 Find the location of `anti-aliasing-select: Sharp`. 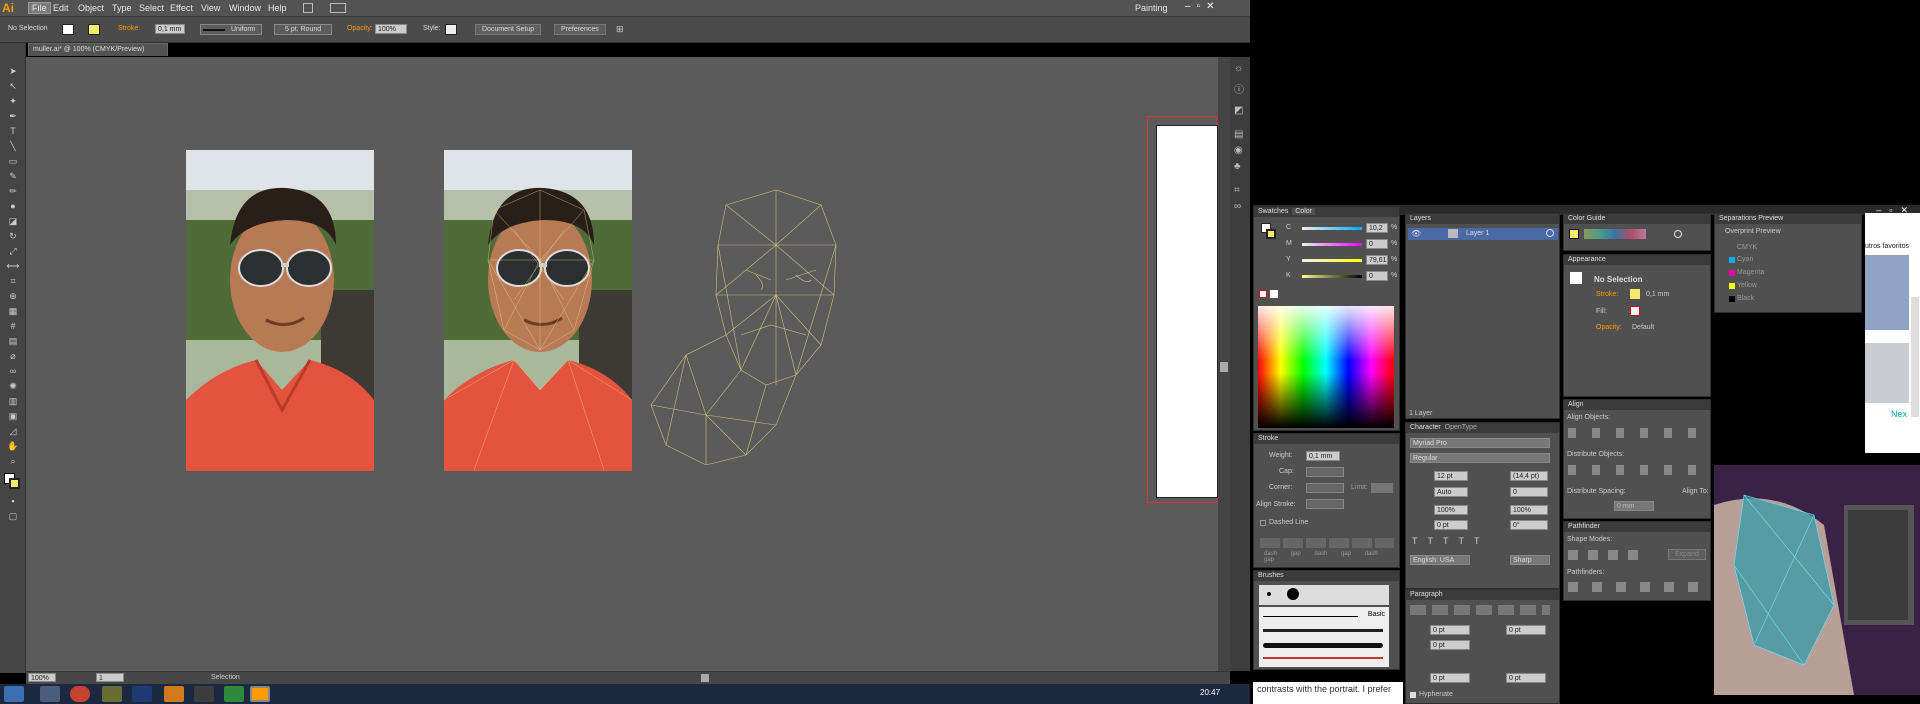

anti-aliasing-select: Sharp is located at coordinates (1530, 560).